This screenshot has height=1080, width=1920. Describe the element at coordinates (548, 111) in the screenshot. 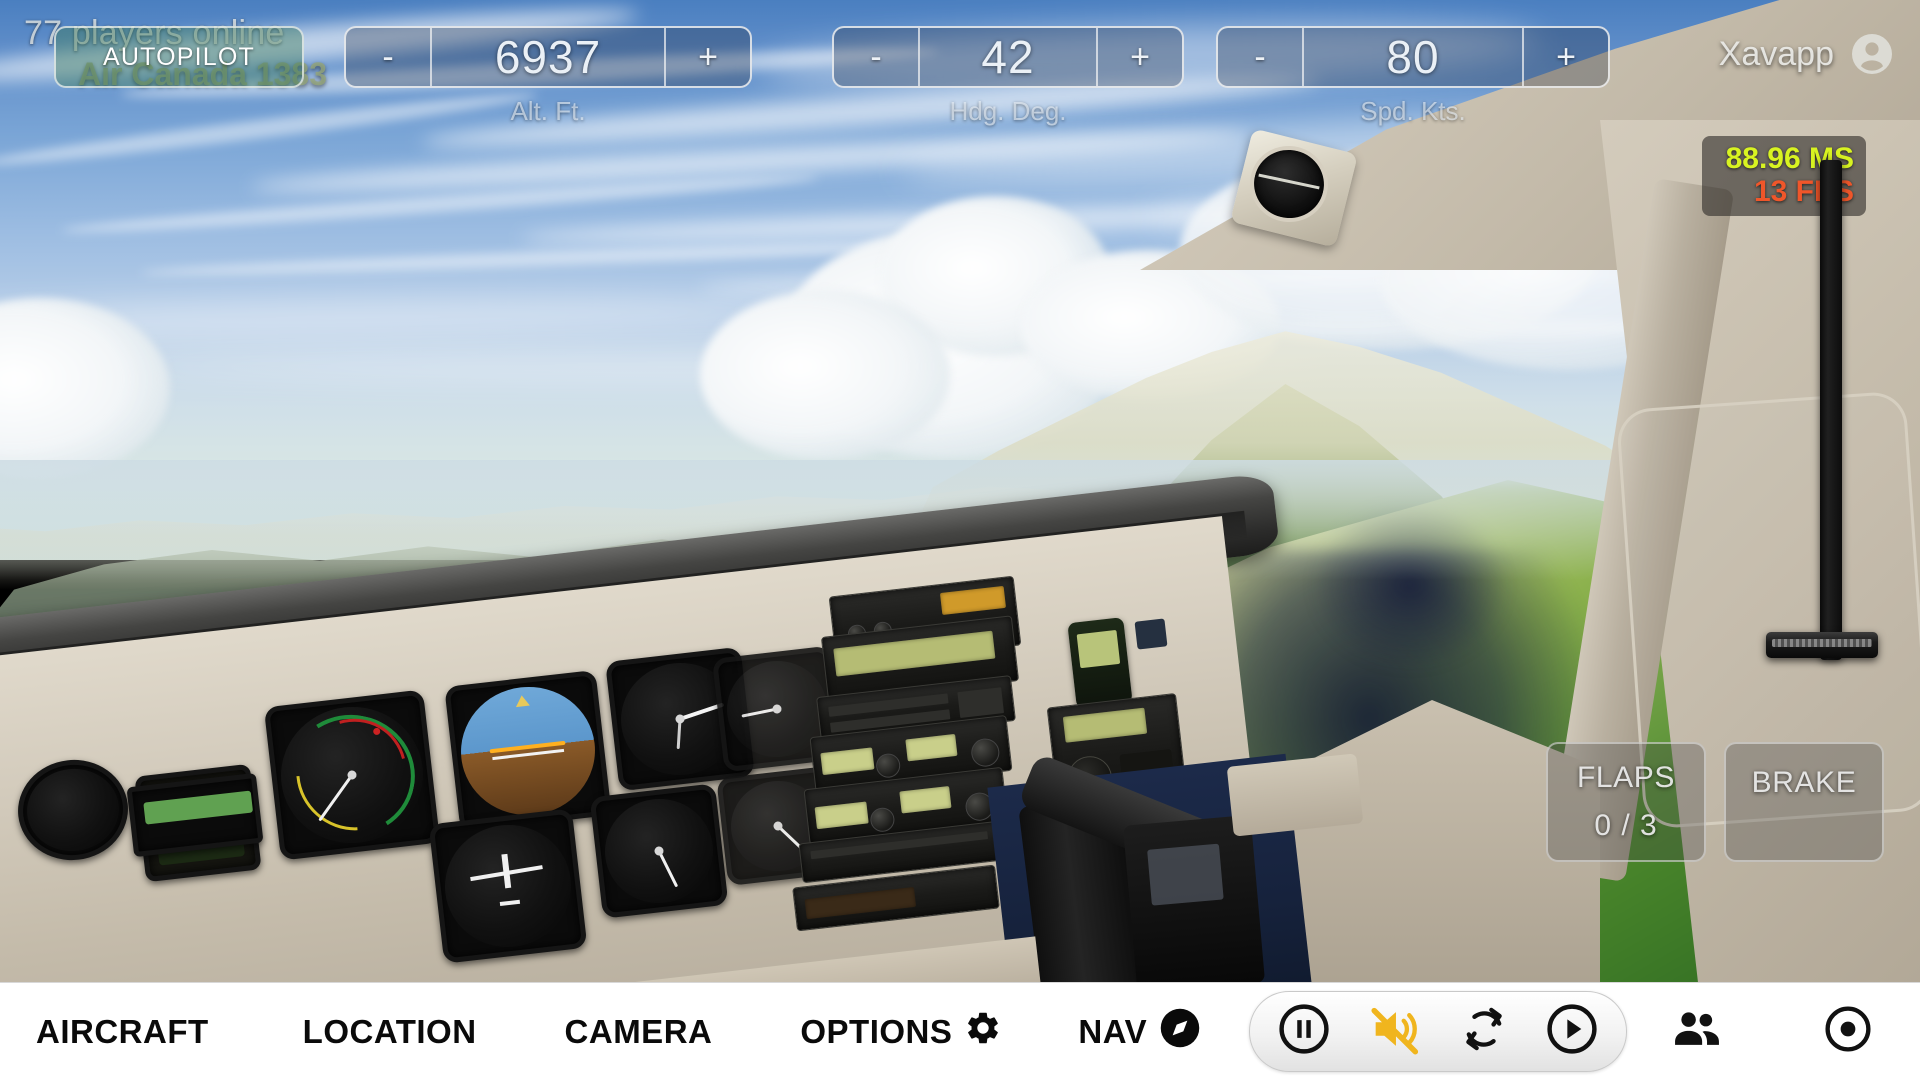

I see `altitude-label: Alt. Ft.` at that location.